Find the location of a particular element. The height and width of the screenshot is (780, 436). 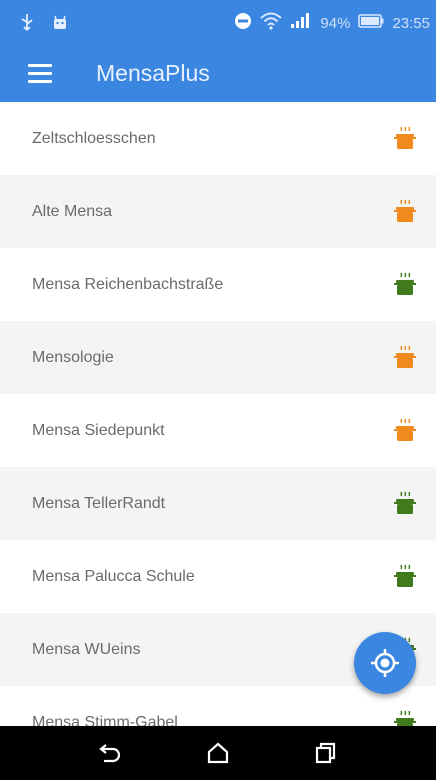

list-item: Mensa TellerRandt is located at coordinates (218, 503).